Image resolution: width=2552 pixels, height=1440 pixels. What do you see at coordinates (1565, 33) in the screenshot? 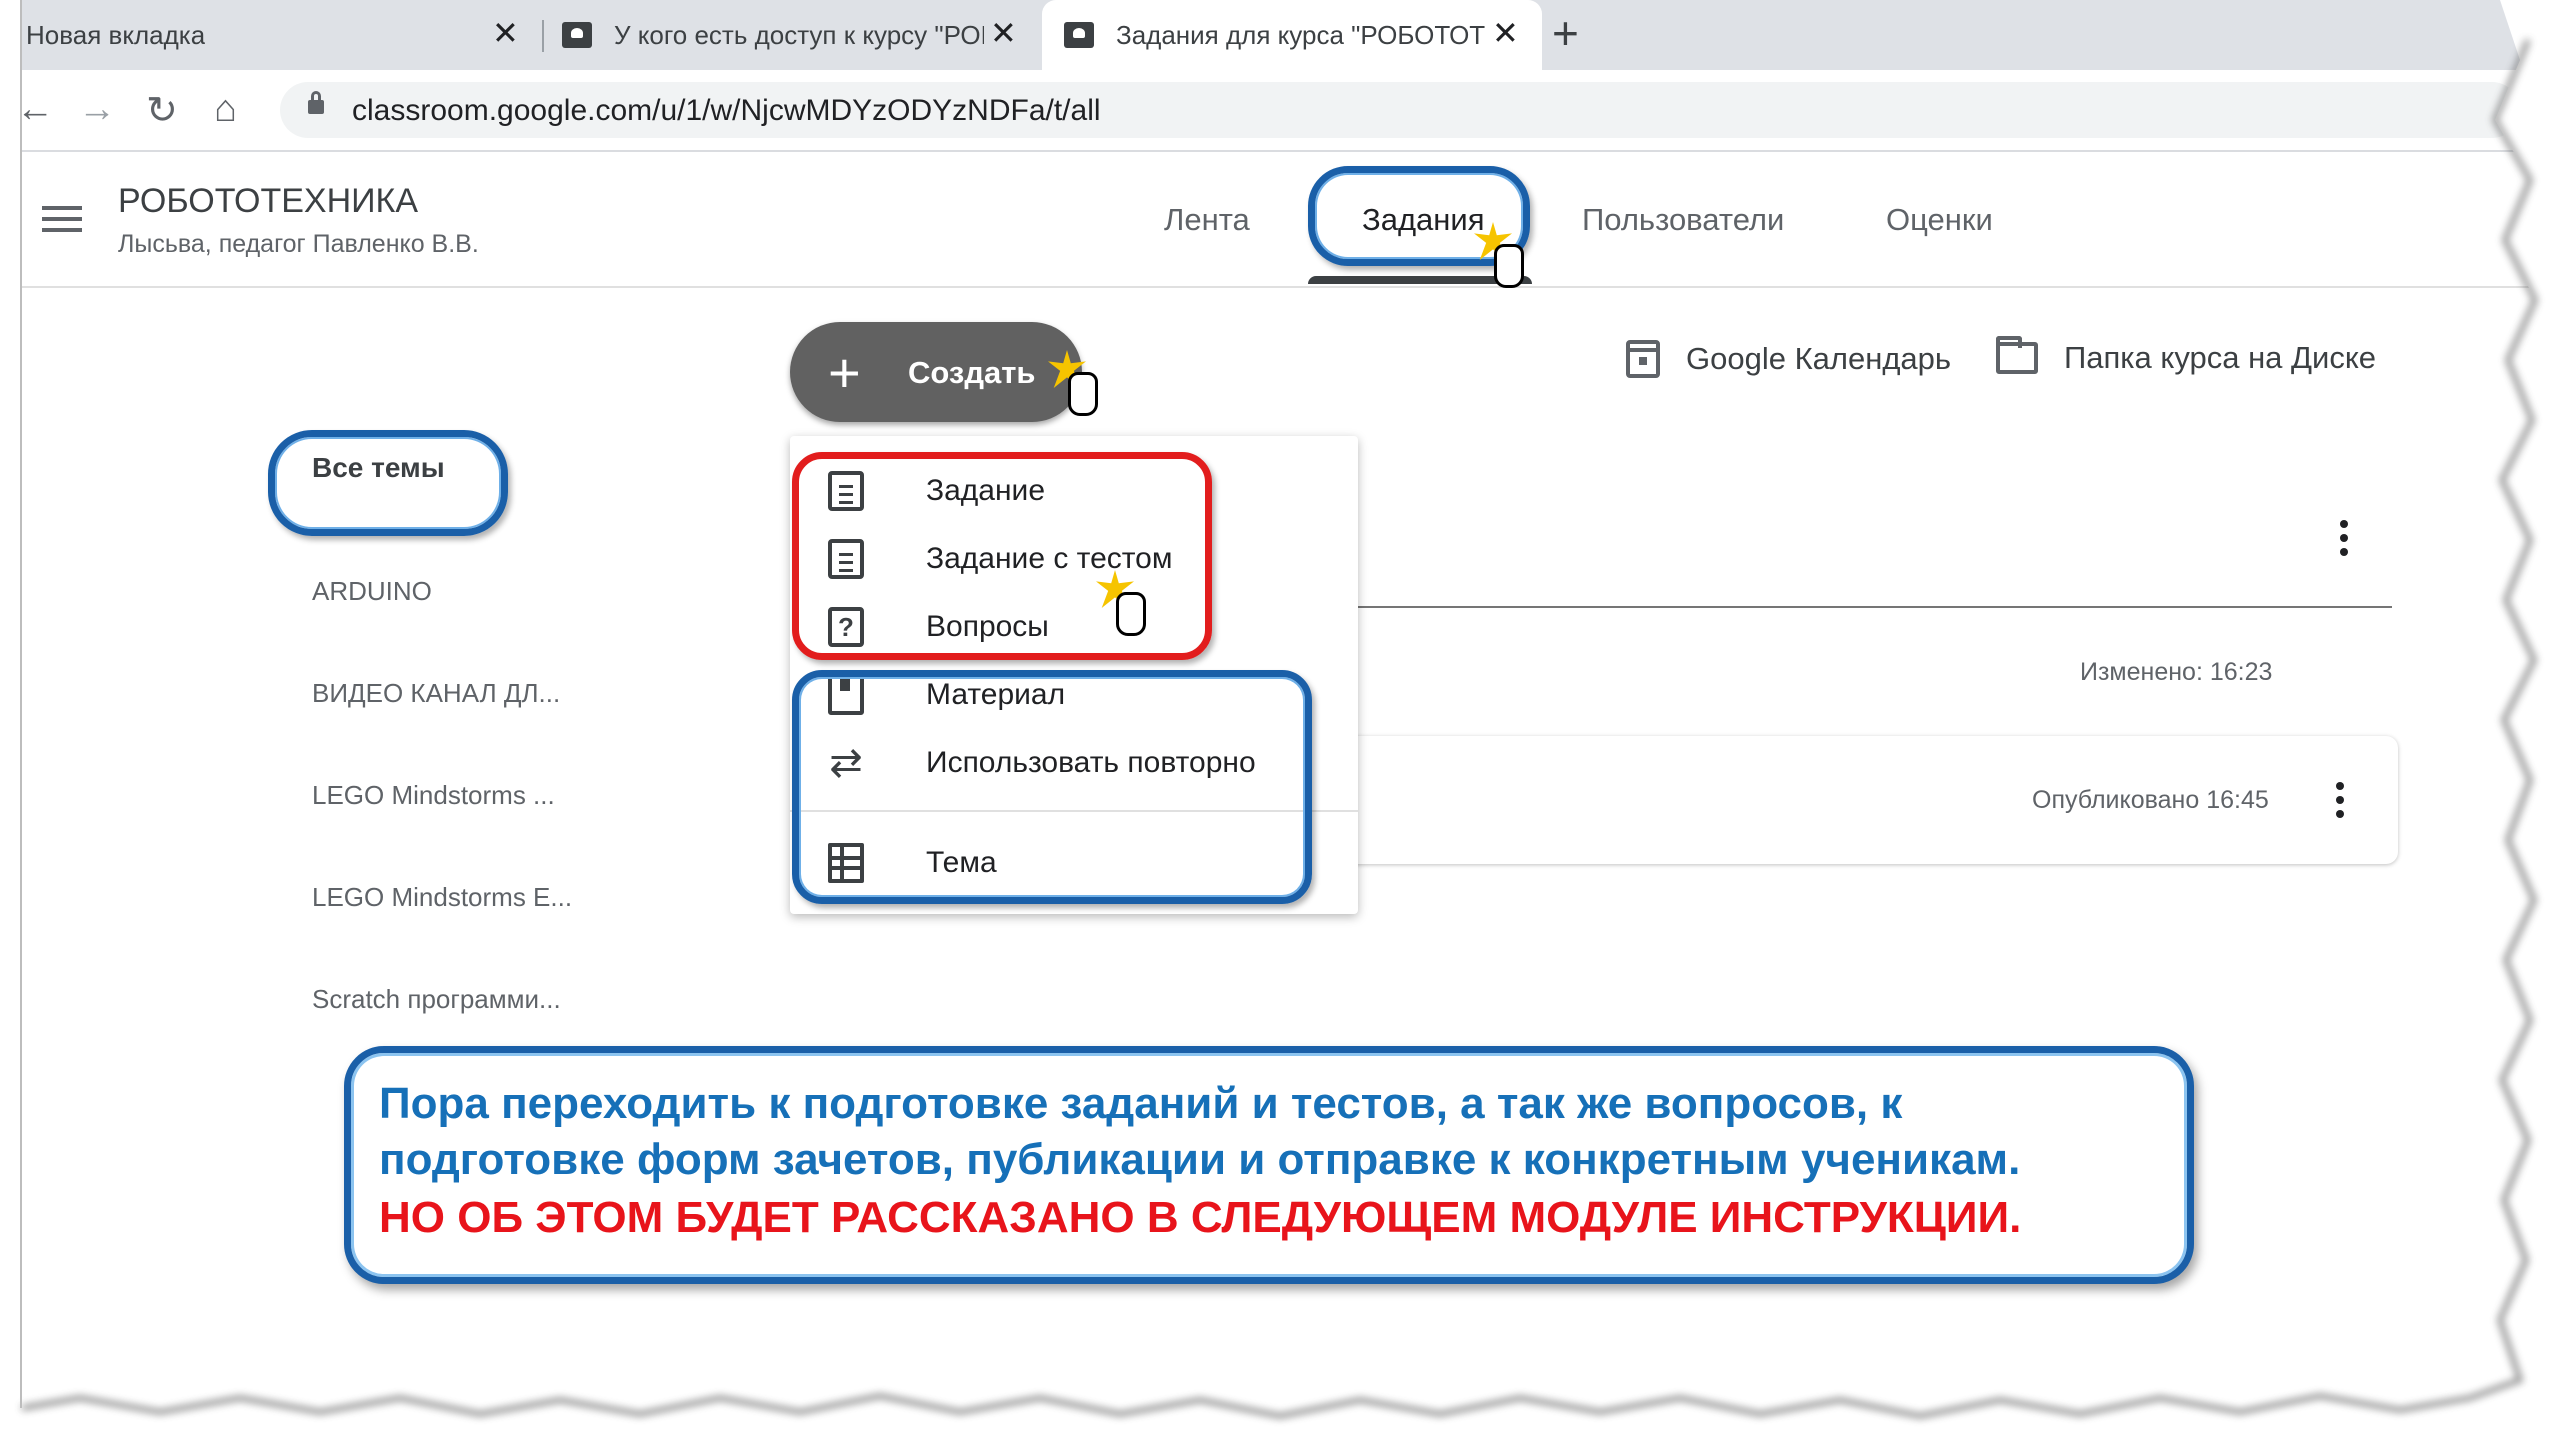
I see `new-tab-button: +` at bounding box center [1565, 33].